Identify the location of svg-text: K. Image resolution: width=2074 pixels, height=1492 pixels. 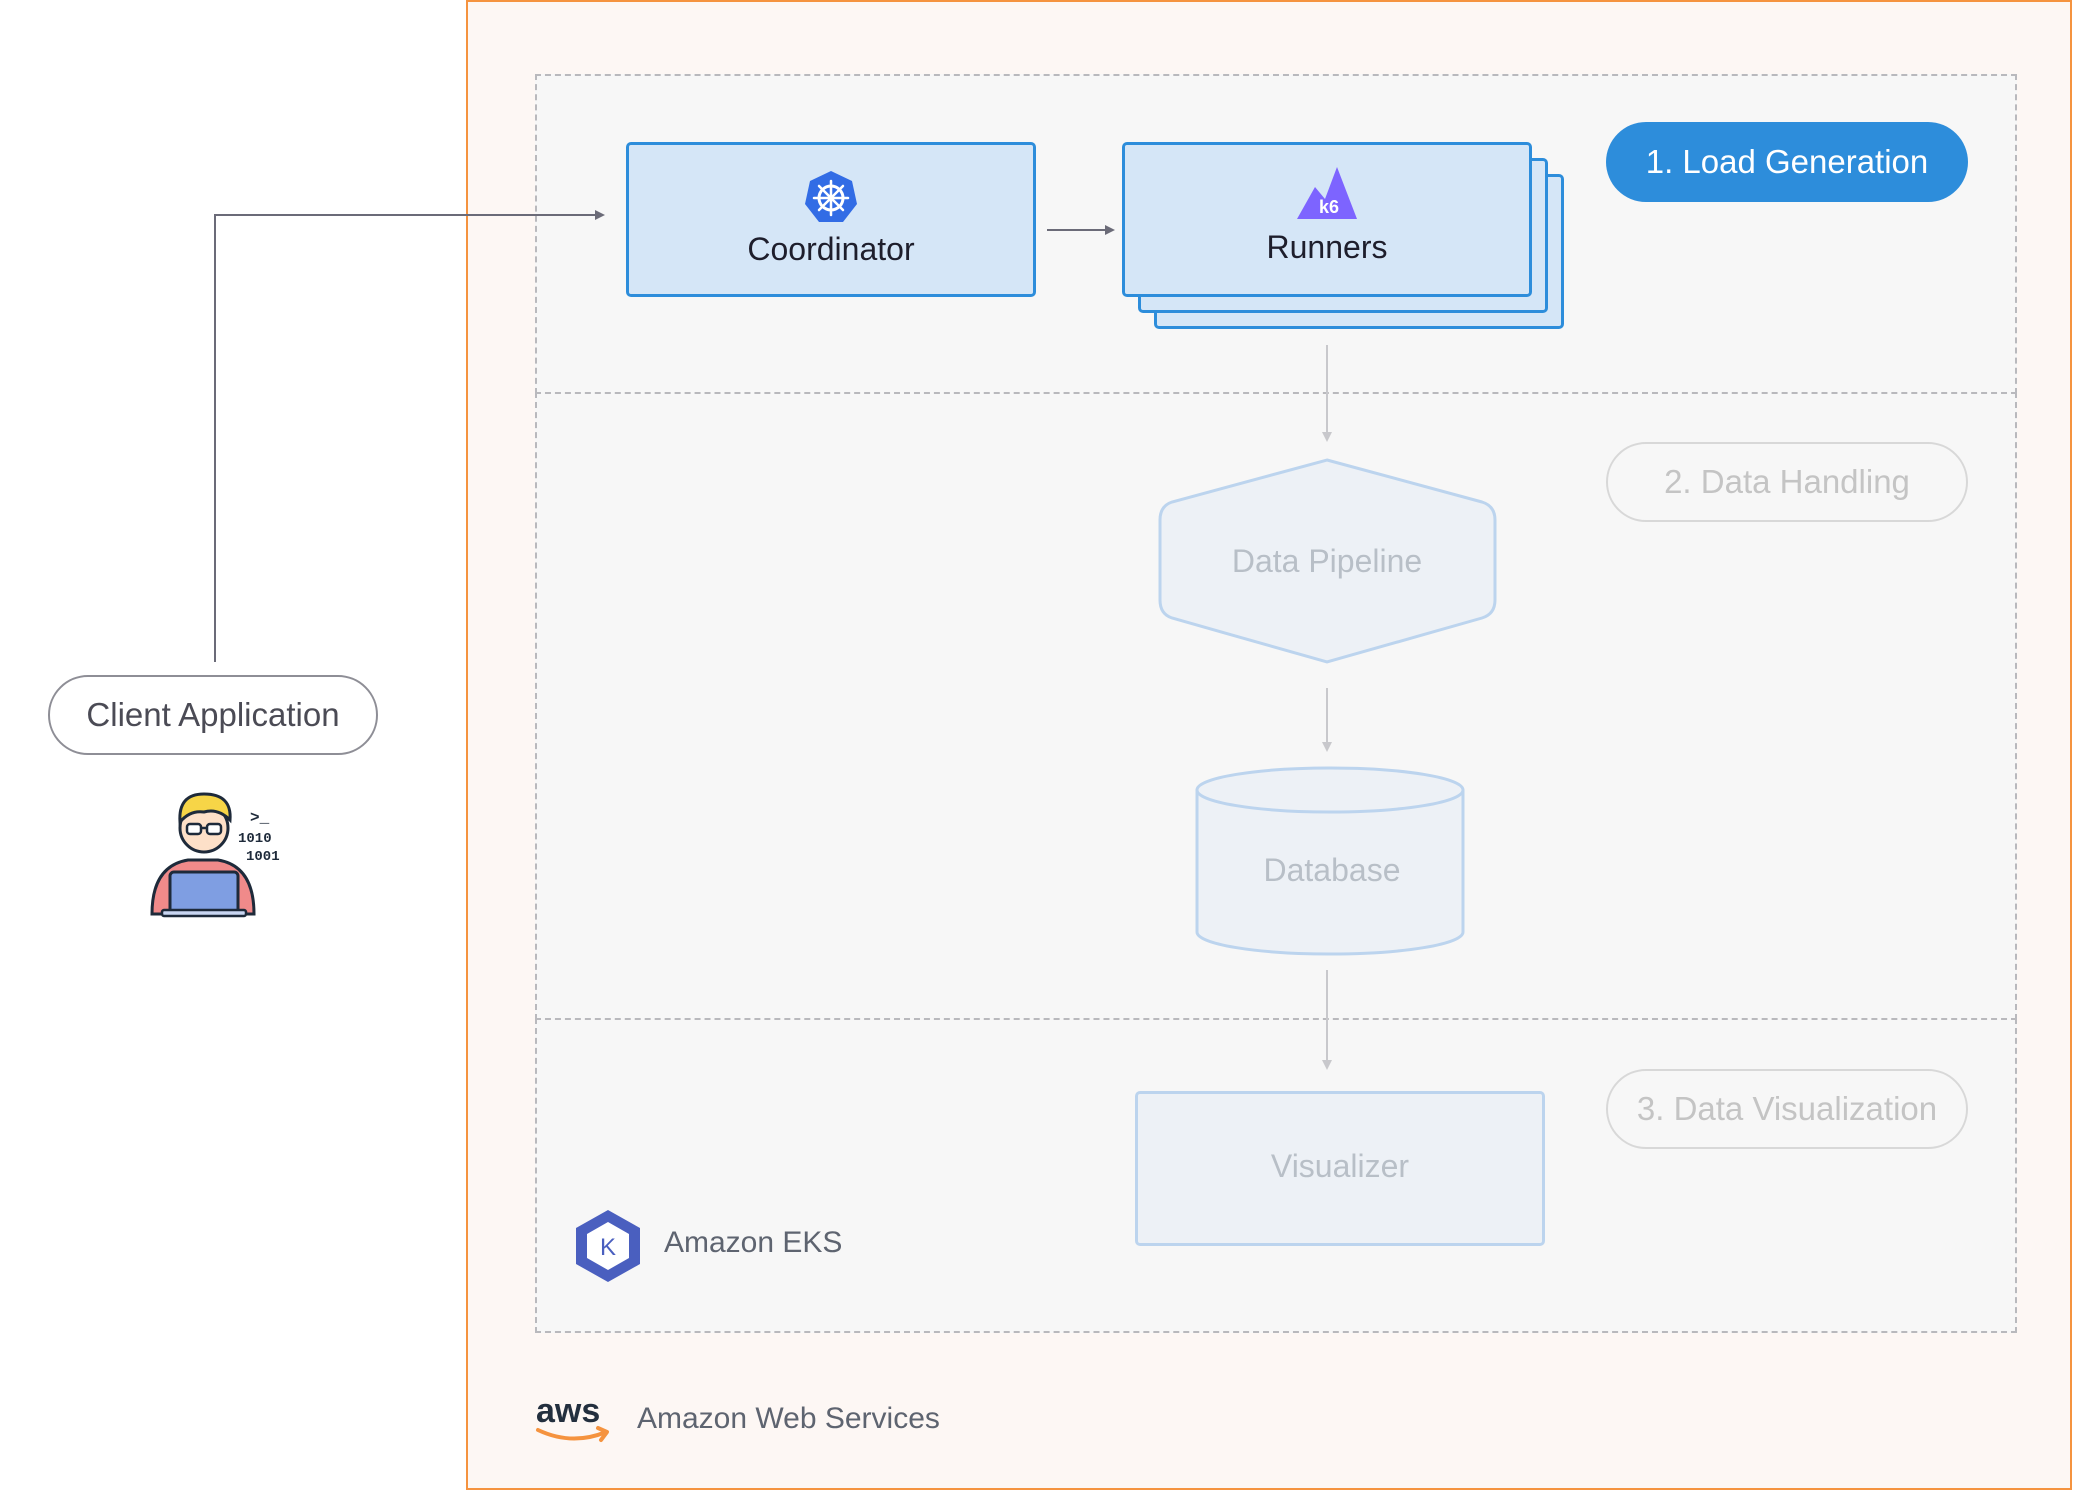
(608, 1247).